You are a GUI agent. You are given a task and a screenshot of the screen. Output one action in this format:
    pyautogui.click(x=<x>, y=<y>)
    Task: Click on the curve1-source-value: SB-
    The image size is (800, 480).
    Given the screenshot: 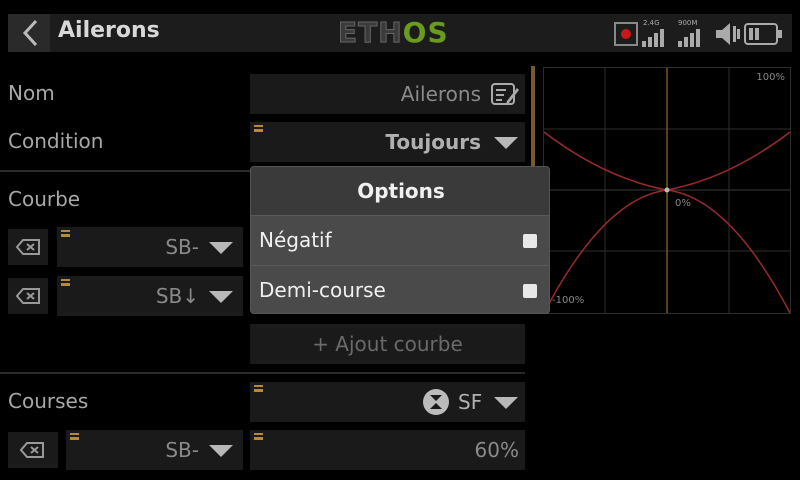 What is the action you would take?
    pyautogui.click(x=182, y=247)
    